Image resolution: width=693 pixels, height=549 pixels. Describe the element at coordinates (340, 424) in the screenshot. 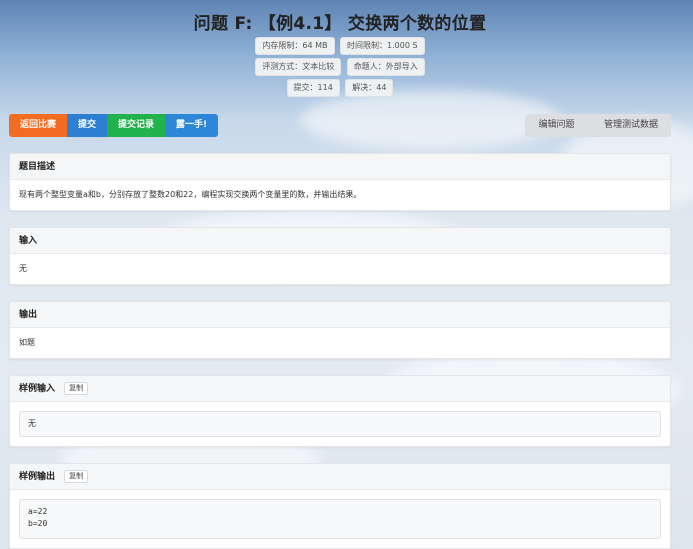

I see `sample-input-code: 无` at that location.